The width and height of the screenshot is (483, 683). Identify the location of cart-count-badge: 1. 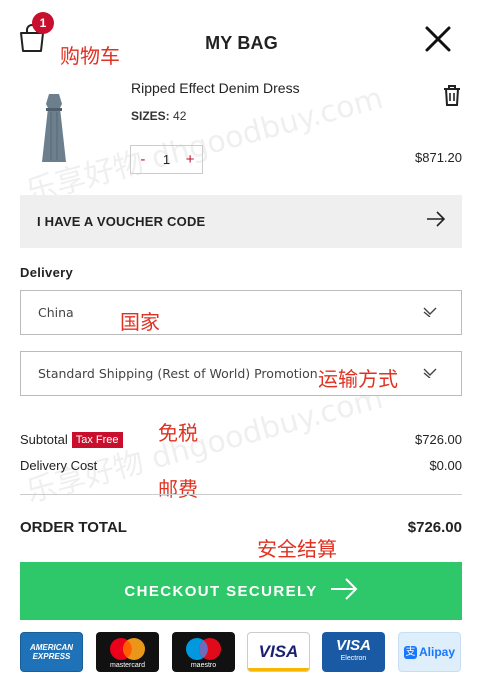
(43, 23).